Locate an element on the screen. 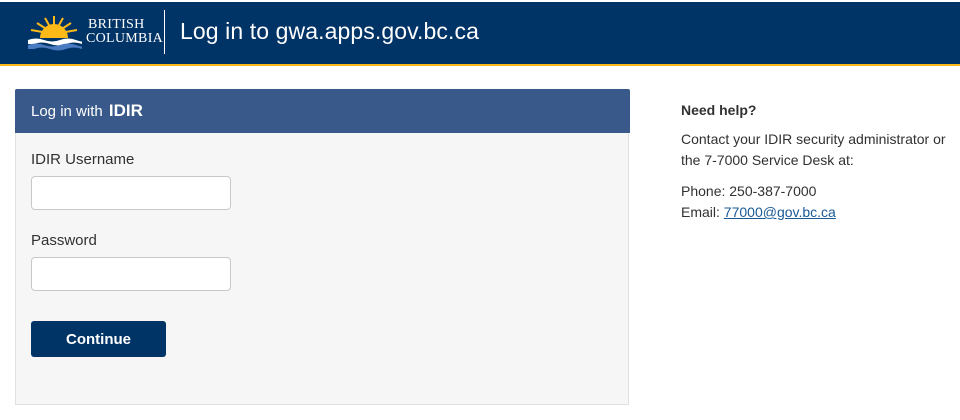 The height and width of the screenshot is (420, 960). logo-wordmark: BRITISH COLUMBIA is located at coordinates (124, 32).